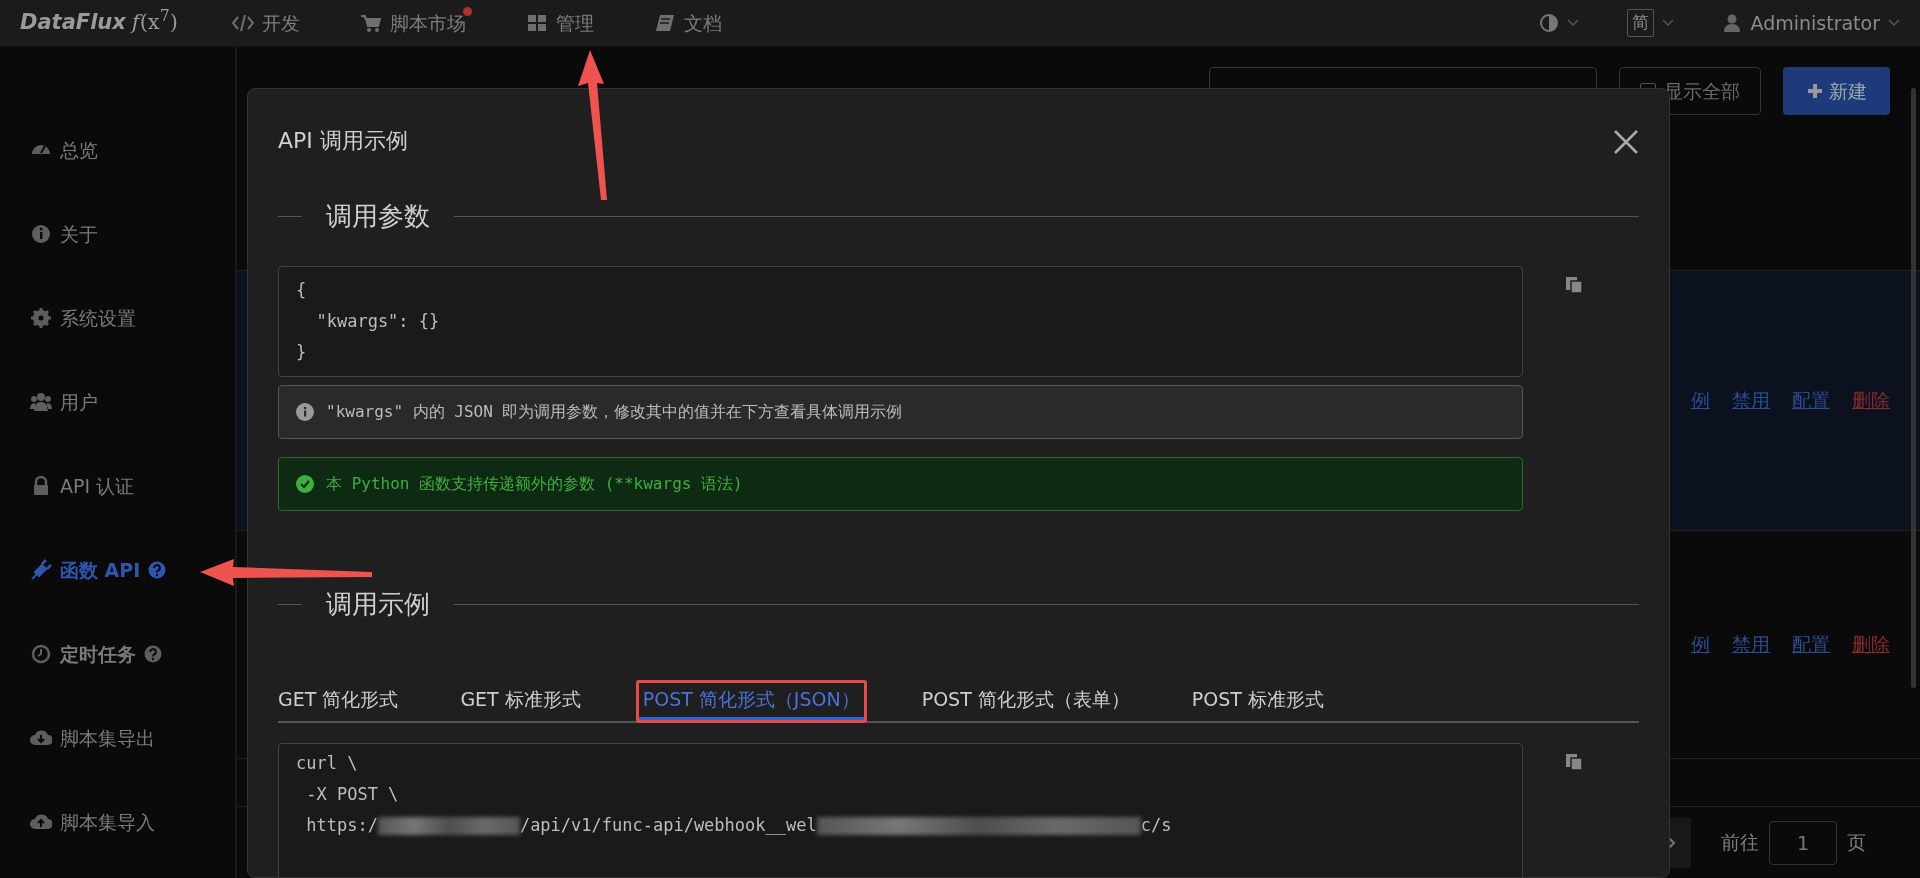 Image resolution: width=1920 pixels, height=878 pixels. What do you see at coordinates (117, 822) in the screenshot?
I see `sidebar-item: 脚本集导入` at bounding box center [117, 822].